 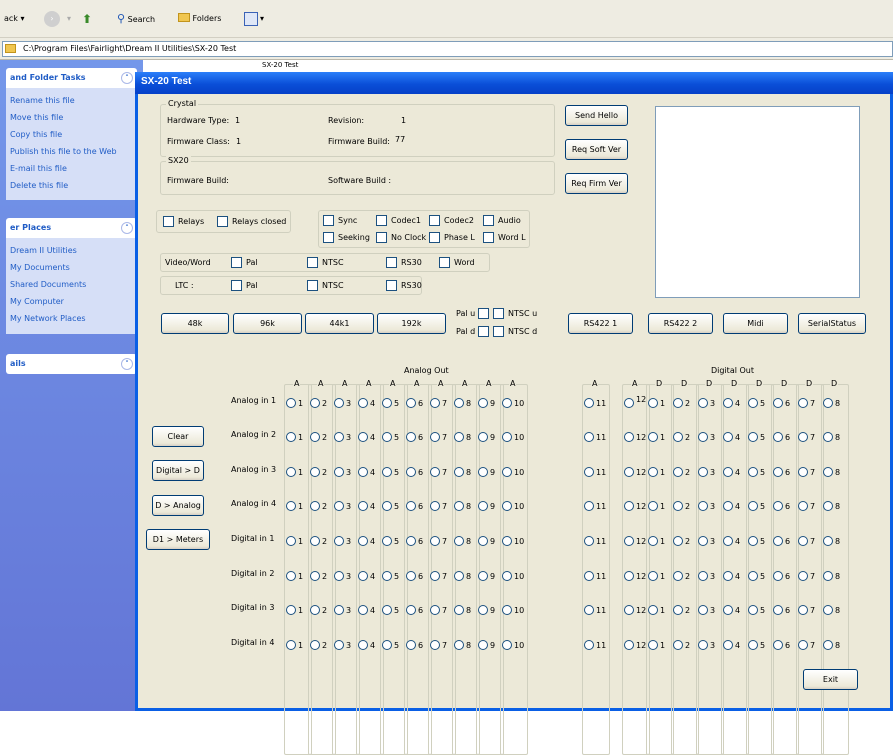 What do you see at coordinates (387, 437) in the screenshot?
I see `analog-route-radio-r2-c5` at bounding box center [387, 437].